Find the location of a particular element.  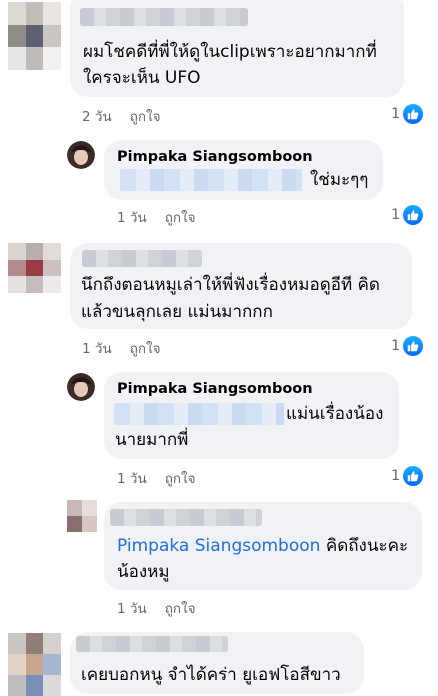

reply-text-part: คิดถึงนะคะ is located at coordinates (367, 546).